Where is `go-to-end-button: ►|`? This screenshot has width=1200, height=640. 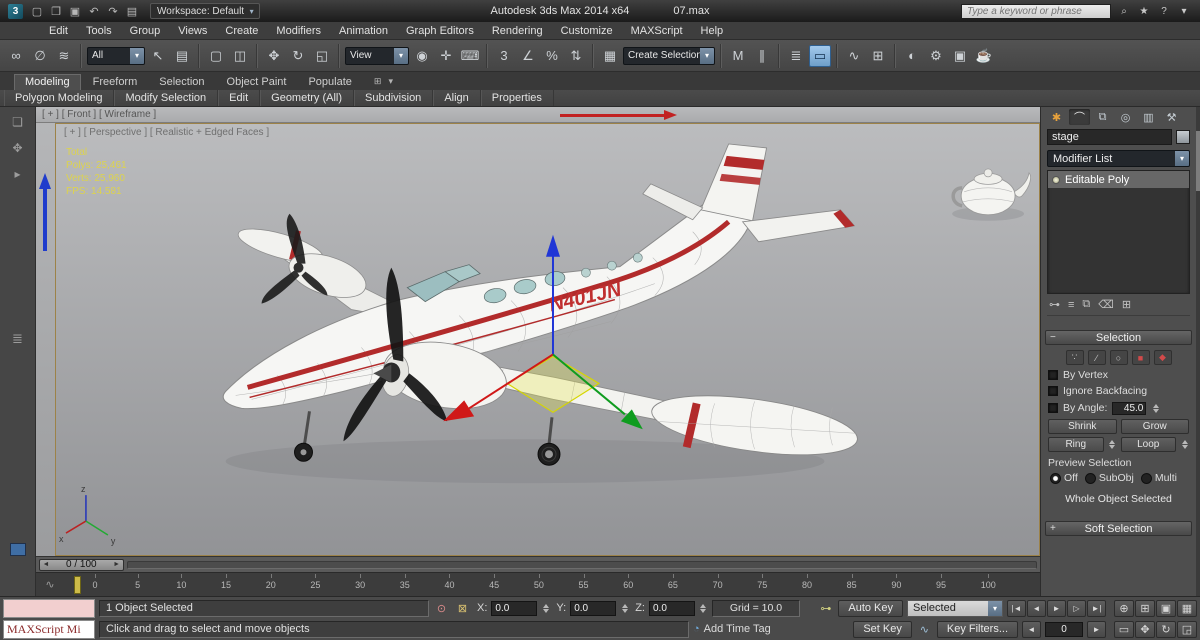 go-to-end-button: ►| is located at coordinates (1096, 608).